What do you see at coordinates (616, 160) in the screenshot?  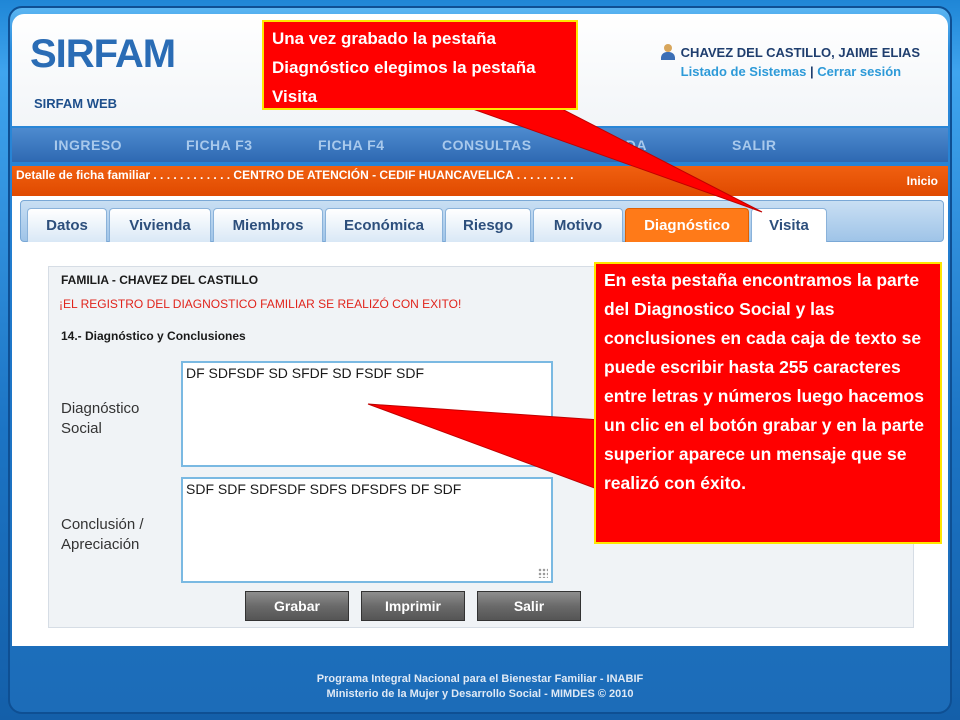 I see `top-callout-pointer` at bounding box center [616, 160].